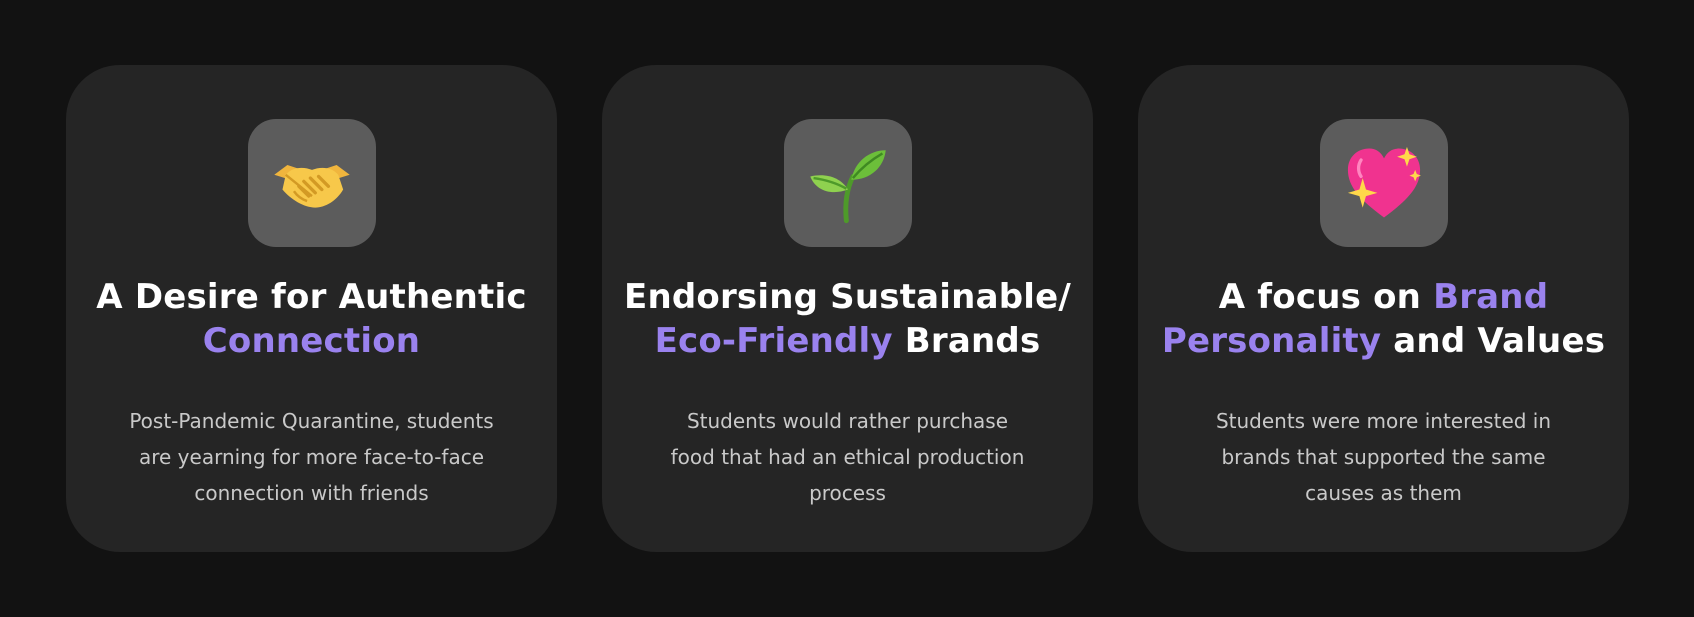  I want to click on card-title-accent: Brand, so click(1491, 297).